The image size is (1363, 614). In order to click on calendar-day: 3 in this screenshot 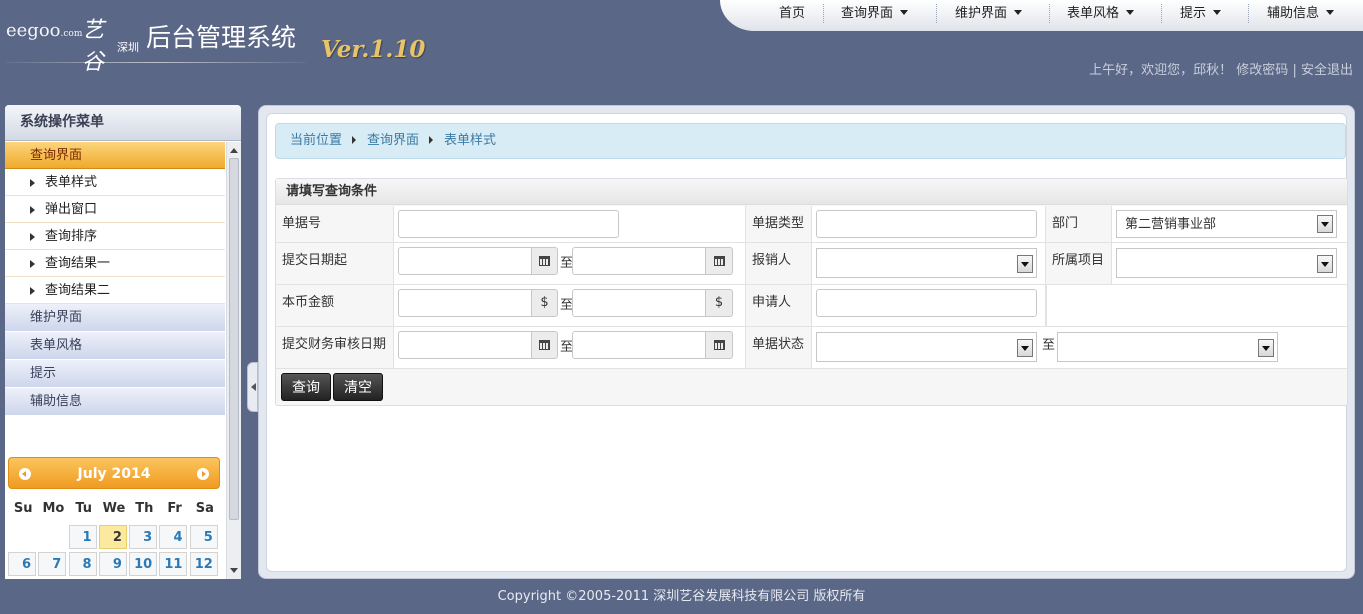, I will do `click(143, 537)`.